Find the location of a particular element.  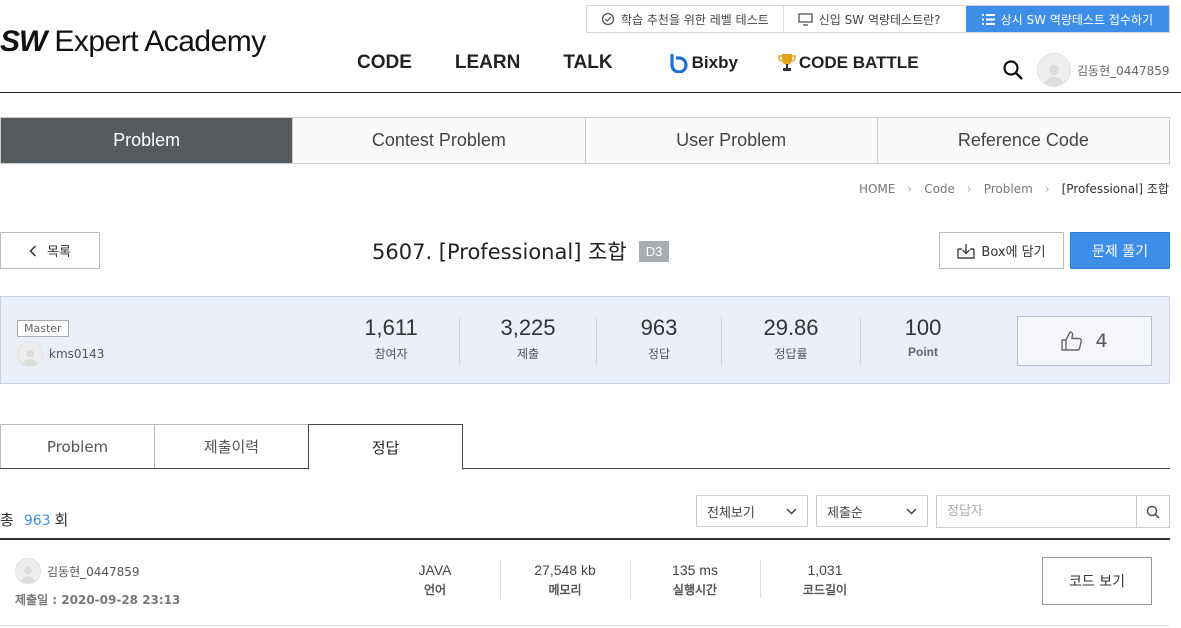

sub-tabs: Problem 제출이력 정답 is located at coordinates (585, 447).